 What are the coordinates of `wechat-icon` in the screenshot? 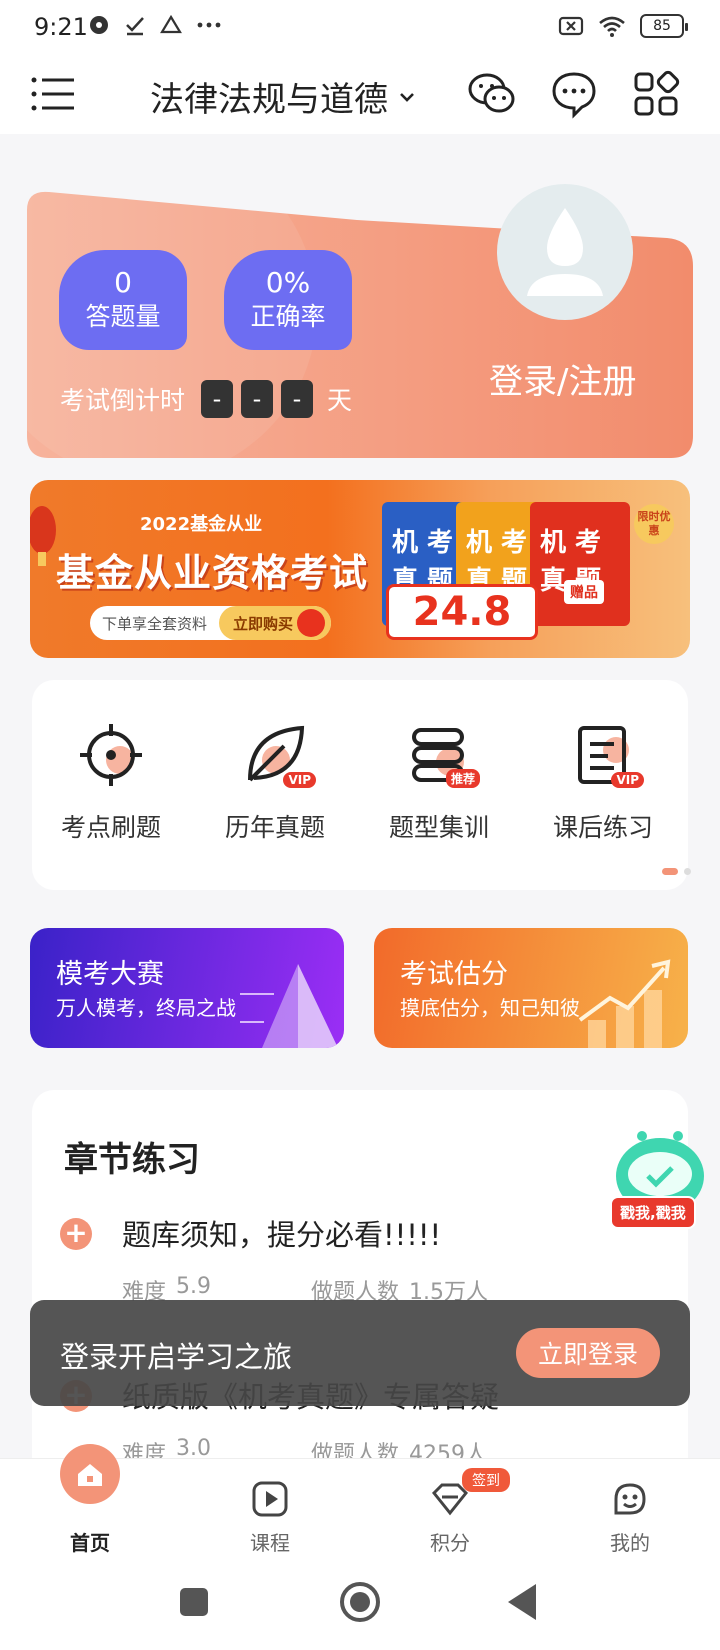 It's located at (492, 94).